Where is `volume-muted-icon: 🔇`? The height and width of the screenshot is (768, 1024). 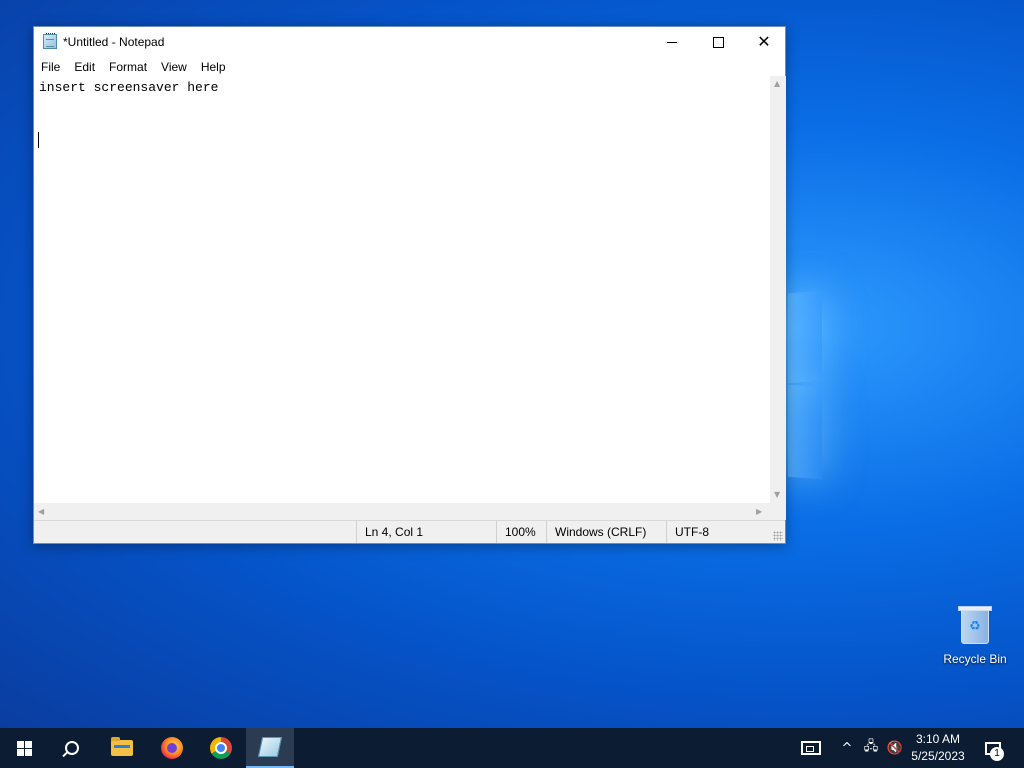
volume-muted-icon: 🔇 is located at coordinates (895, 748).